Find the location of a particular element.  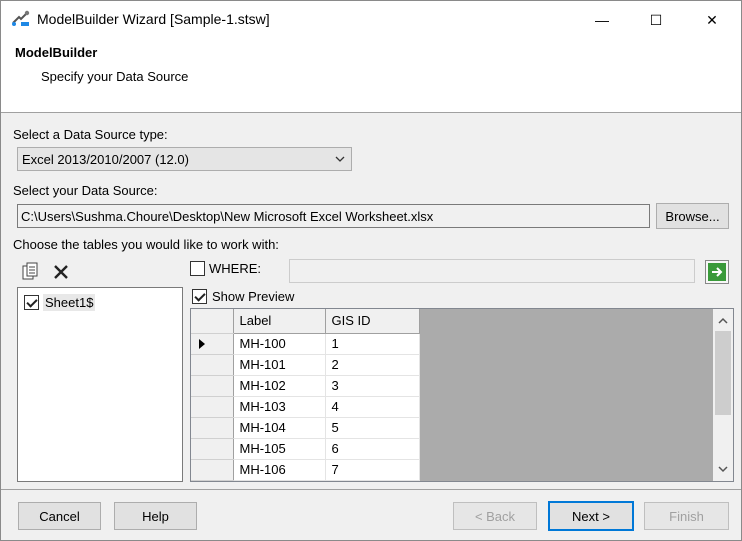

cell-label: MH-104 is located at coordinates (279, 428).